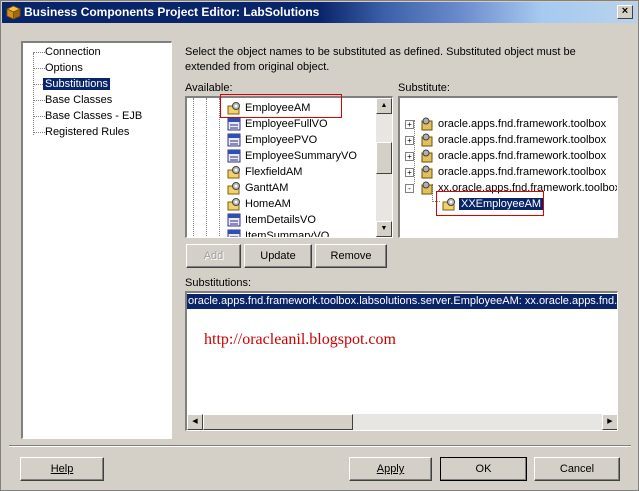 This screenshot has height=491, width=639. I want to click on nav-tree-line, so click(33, 94).